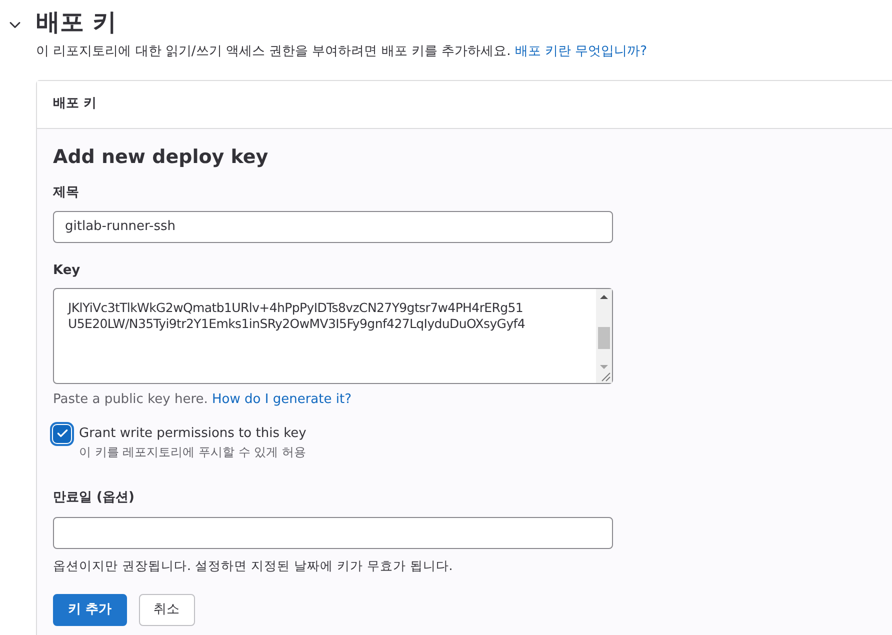 The height and width of the screenshot is (635, 892). What do you see at coordinates (253, 566) in the screenshot?
I see `expiry-help-text: 옵션이지만 권장됩니다. 설정하면 지정된 날짜에 키가 무효가 됩니다.` at bounding box center [253, 566].